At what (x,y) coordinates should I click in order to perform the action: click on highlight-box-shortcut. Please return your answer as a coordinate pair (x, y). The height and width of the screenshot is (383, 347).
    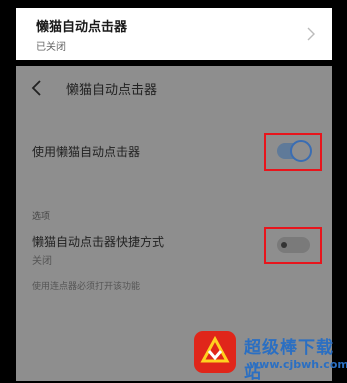
    Looking at the image, I should click on (293, 245).